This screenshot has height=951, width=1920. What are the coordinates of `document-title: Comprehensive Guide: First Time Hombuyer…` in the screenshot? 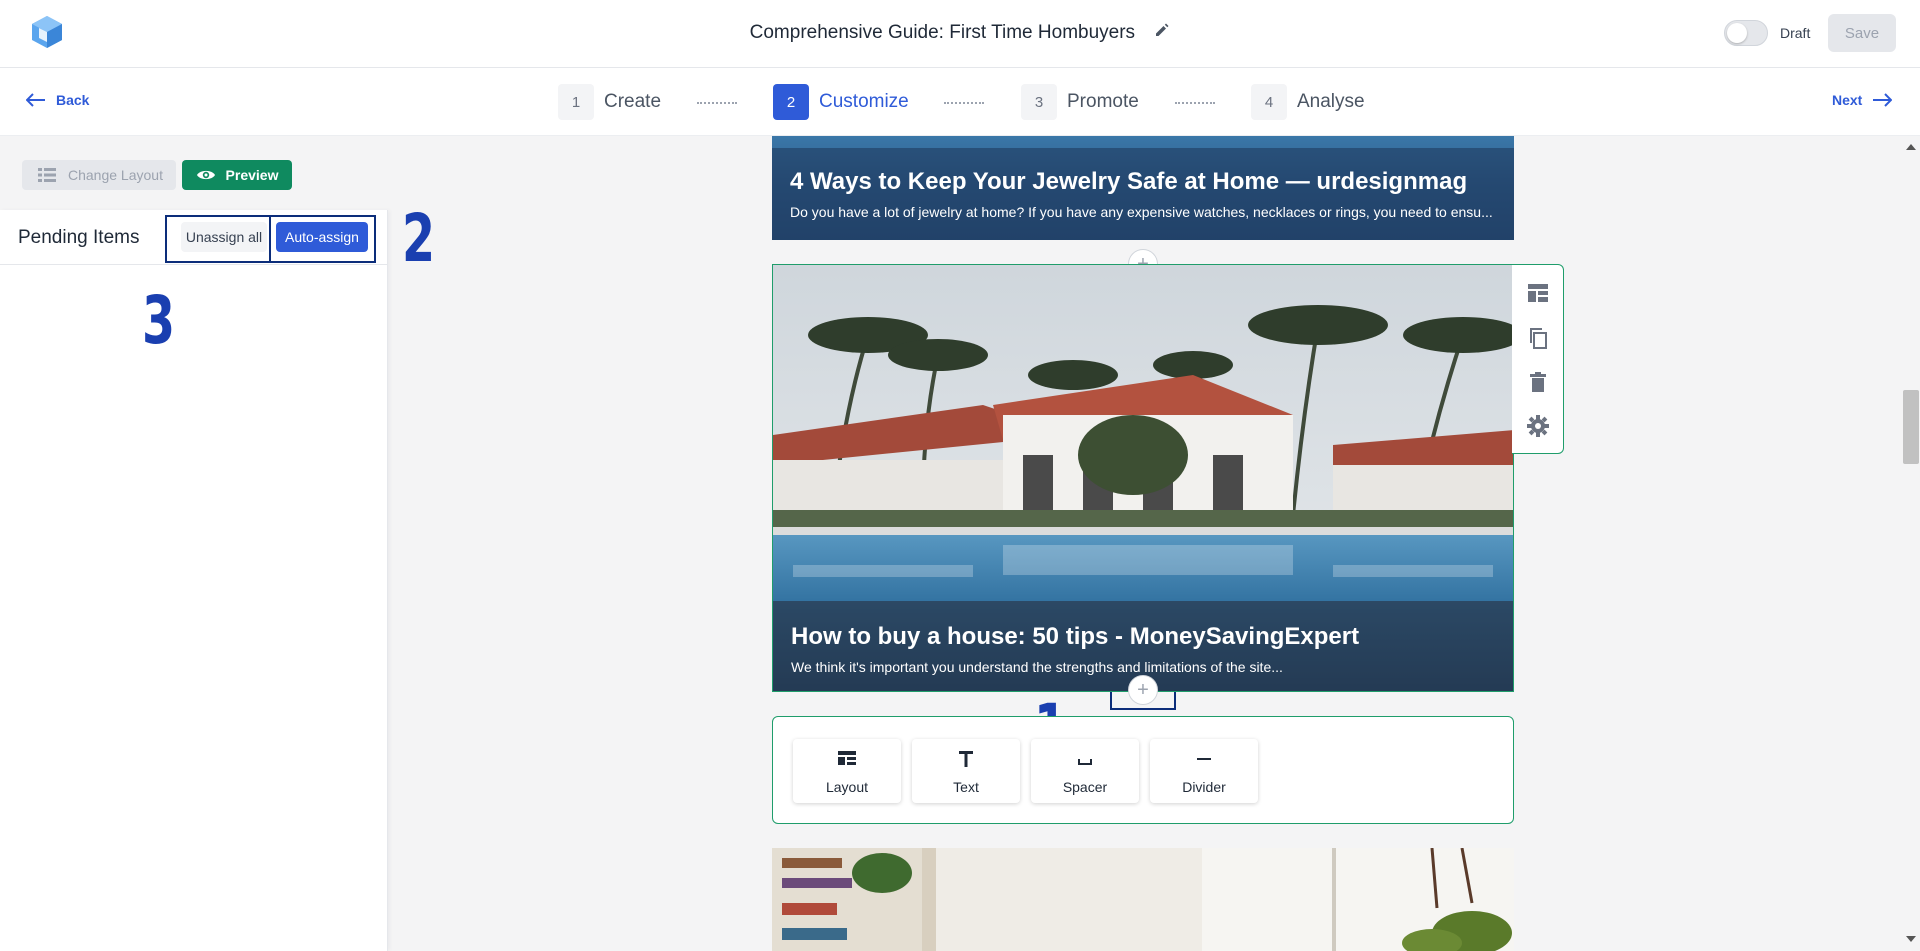 It's located at (960, 33).